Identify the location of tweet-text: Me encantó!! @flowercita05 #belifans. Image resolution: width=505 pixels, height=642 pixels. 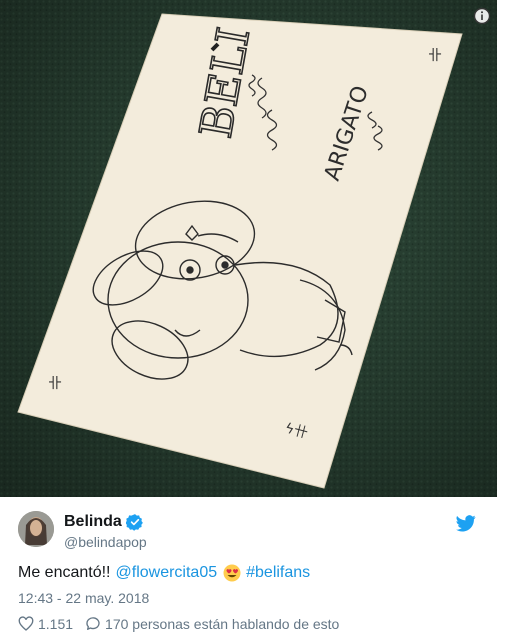
(164, 573).